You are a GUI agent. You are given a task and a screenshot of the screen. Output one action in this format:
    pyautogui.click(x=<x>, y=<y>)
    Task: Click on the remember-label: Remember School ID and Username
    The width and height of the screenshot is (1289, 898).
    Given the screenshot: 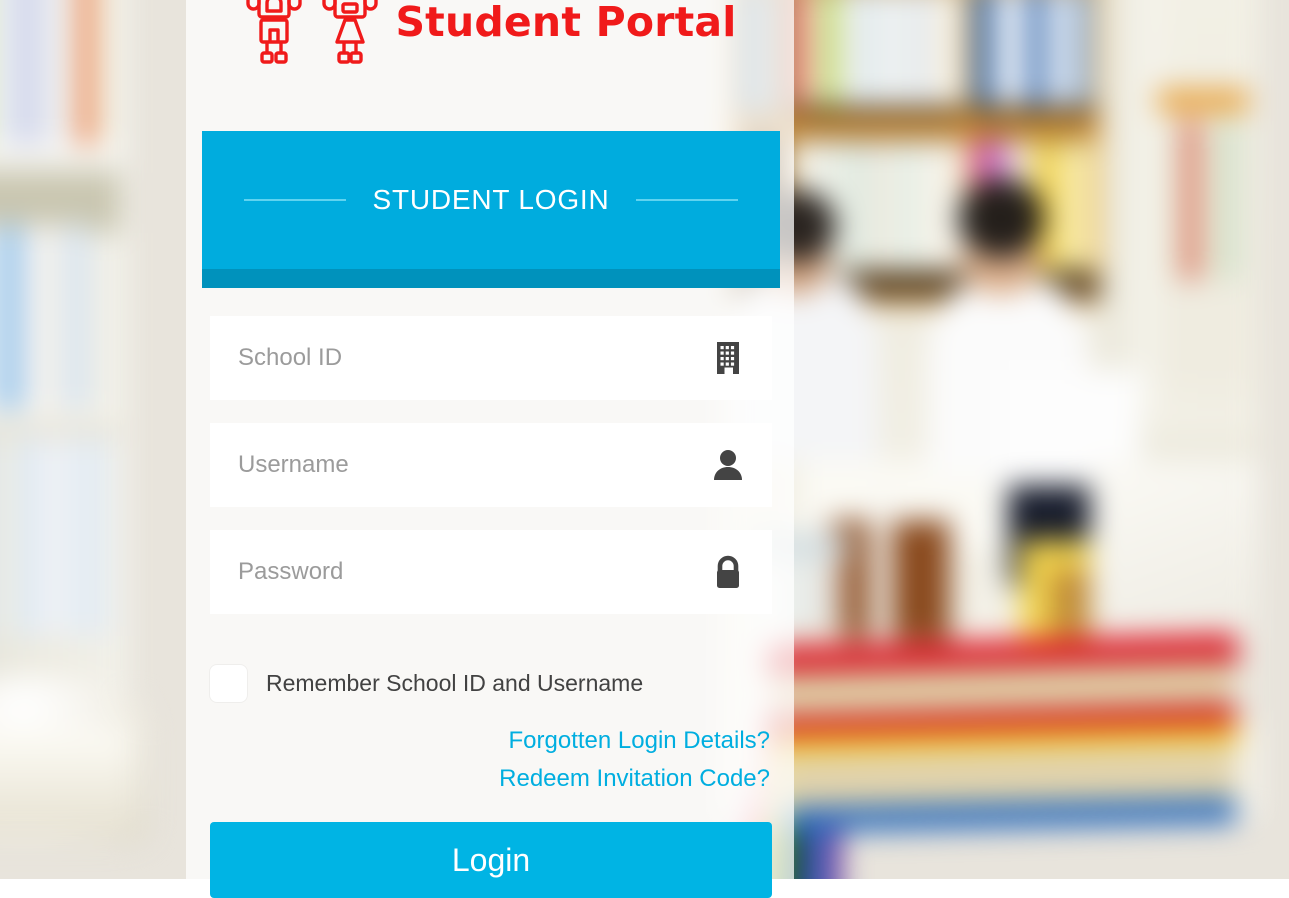 What is the action you would take?
    pyautogui.click(x=454, y=683)
    